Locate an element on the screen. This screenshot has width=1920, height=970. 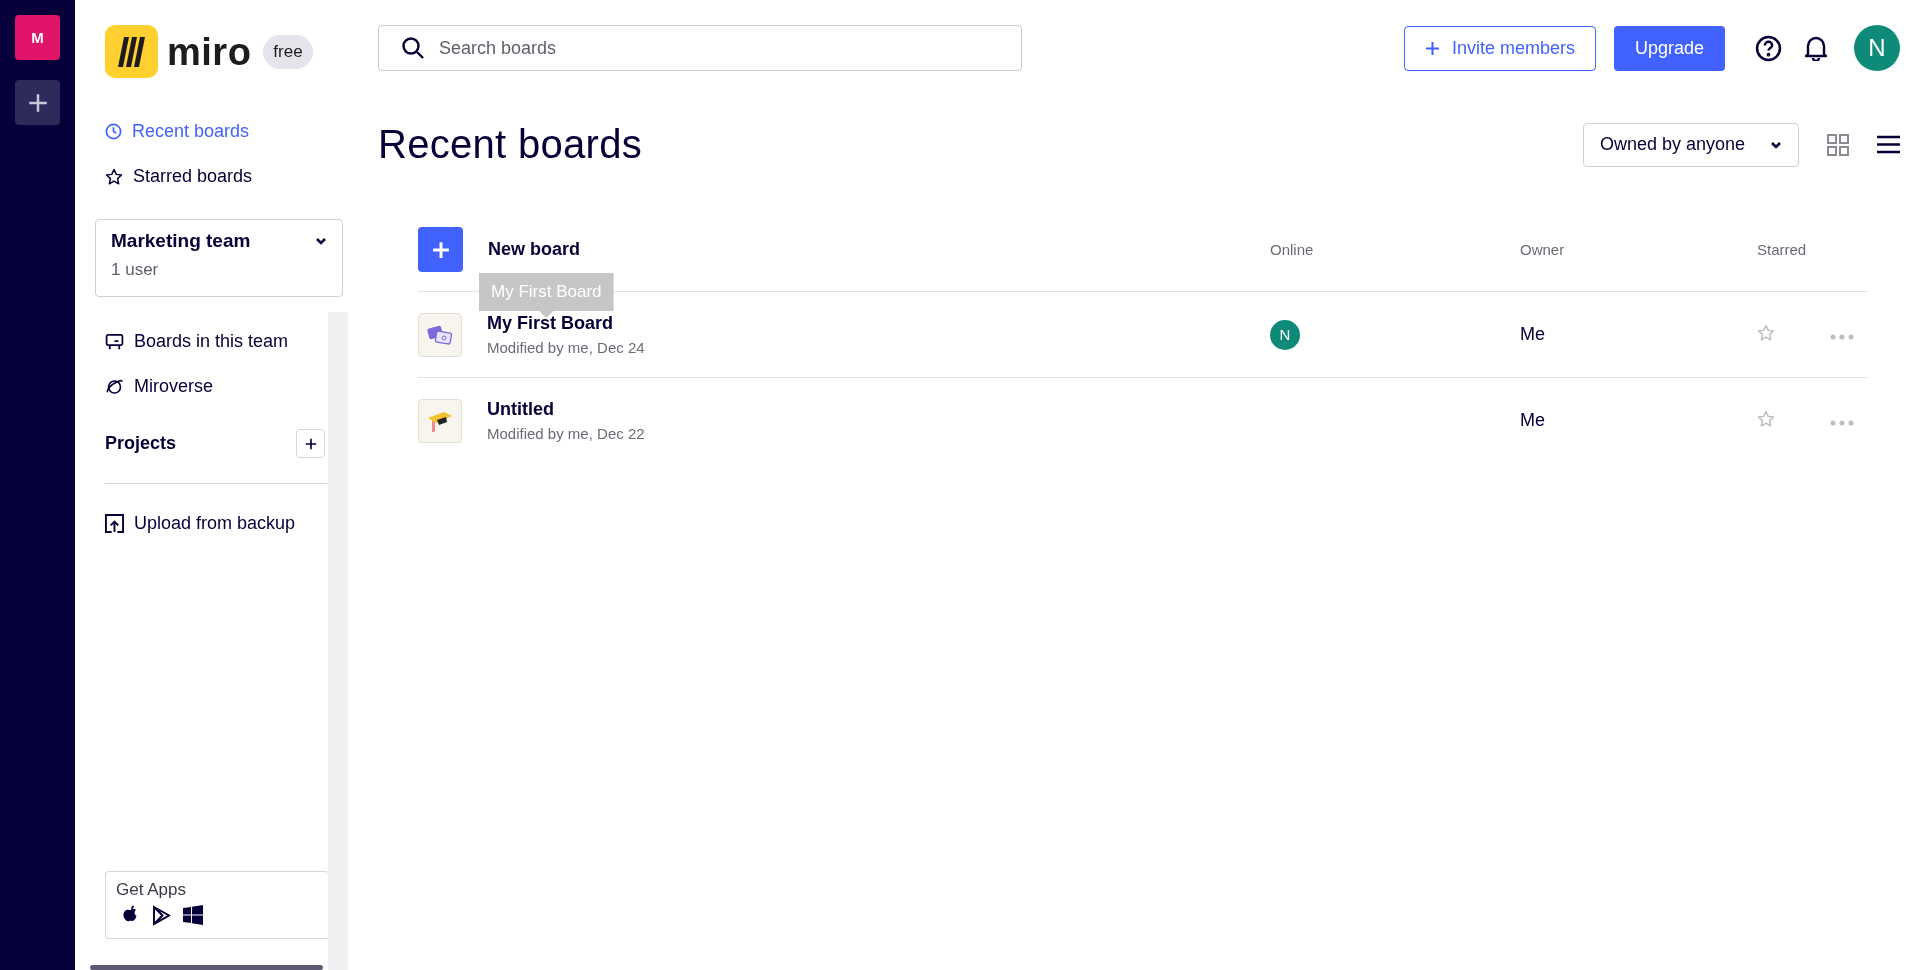
new-board-label: New board is located at coordinates (534, 249).